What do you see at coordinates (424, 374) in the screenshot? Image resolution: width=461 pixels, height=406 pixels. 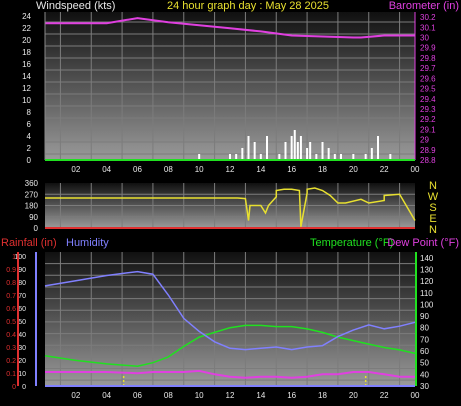 I see `temperature-tick-label: 40` at bounding box center [424, 374].